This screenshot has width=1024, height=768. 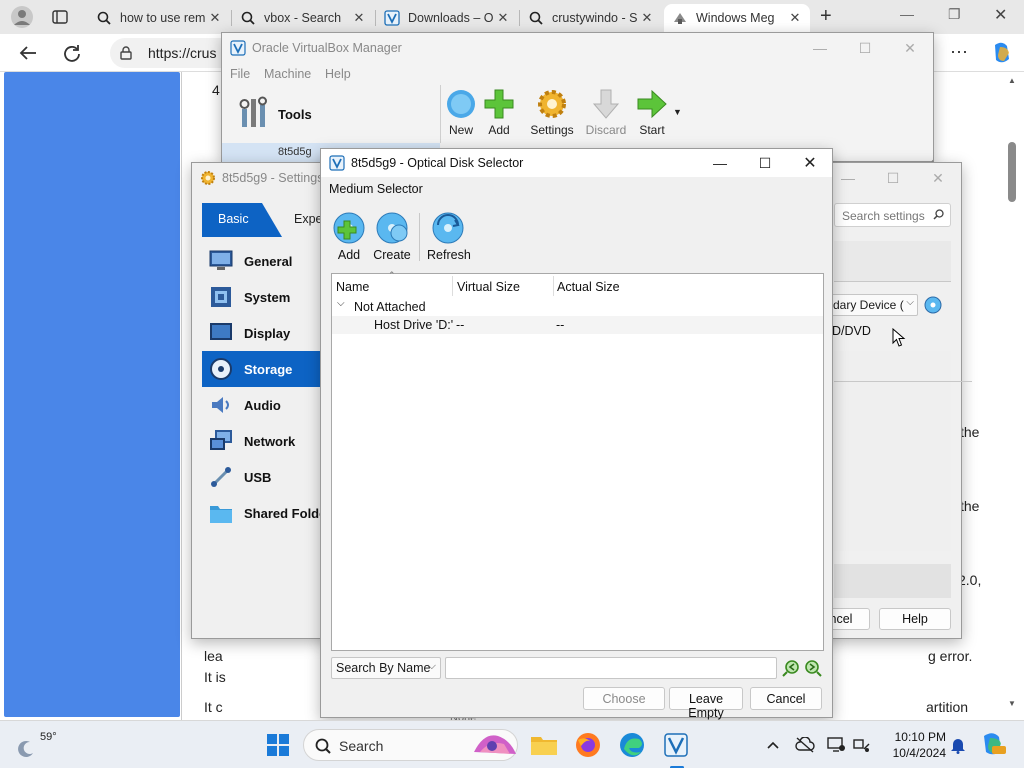 What do you see at coordinates (677, 112) in the screenshot?
I see `start-dropdown-icon: ▼` at bounding box center [677, 112].